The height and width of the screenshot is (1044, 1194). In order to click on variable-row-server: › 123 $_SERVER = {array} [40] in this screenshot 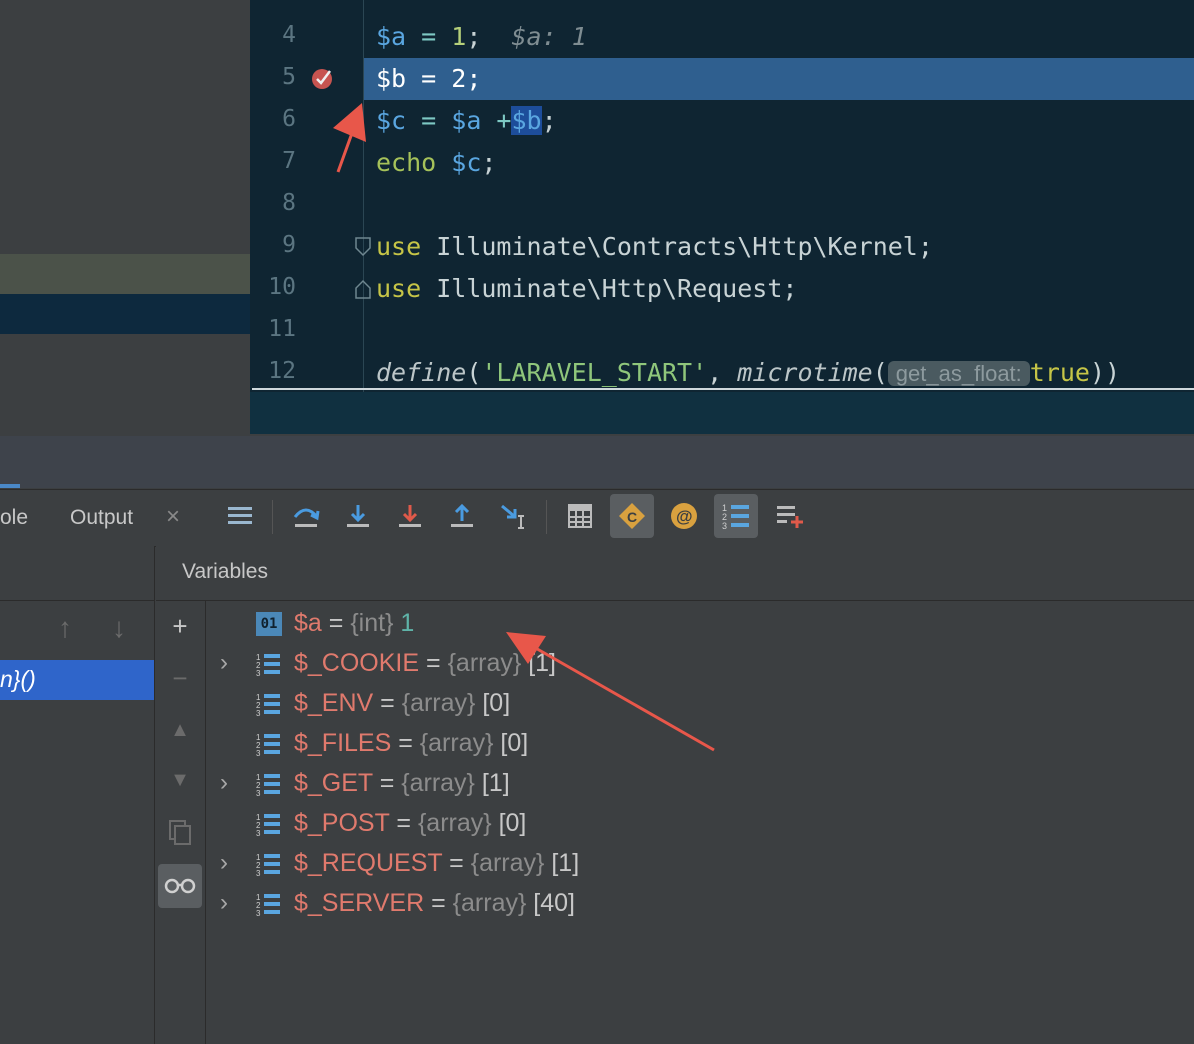, I will do `click(696, 903)`.